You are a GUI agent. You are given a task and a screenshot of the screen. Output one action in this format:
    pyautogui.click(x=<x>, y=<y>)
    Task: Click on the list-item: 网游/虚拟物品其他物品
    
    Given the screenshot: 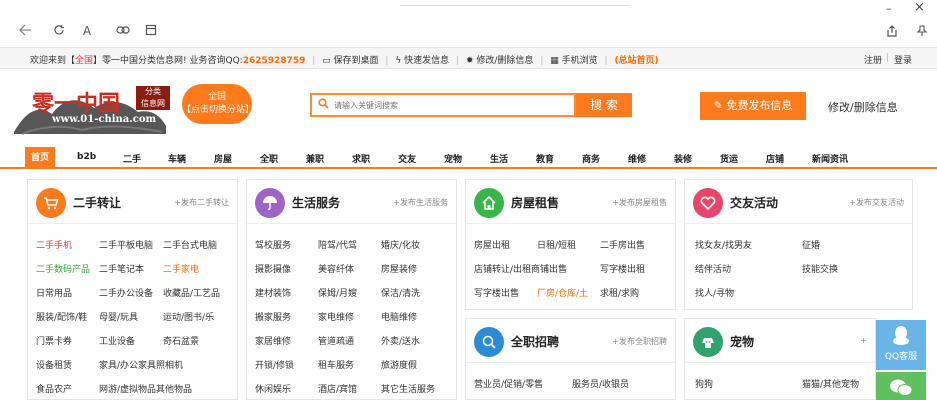 What is the action you would take?
    pyautogui.click(x=145, y=388)
    